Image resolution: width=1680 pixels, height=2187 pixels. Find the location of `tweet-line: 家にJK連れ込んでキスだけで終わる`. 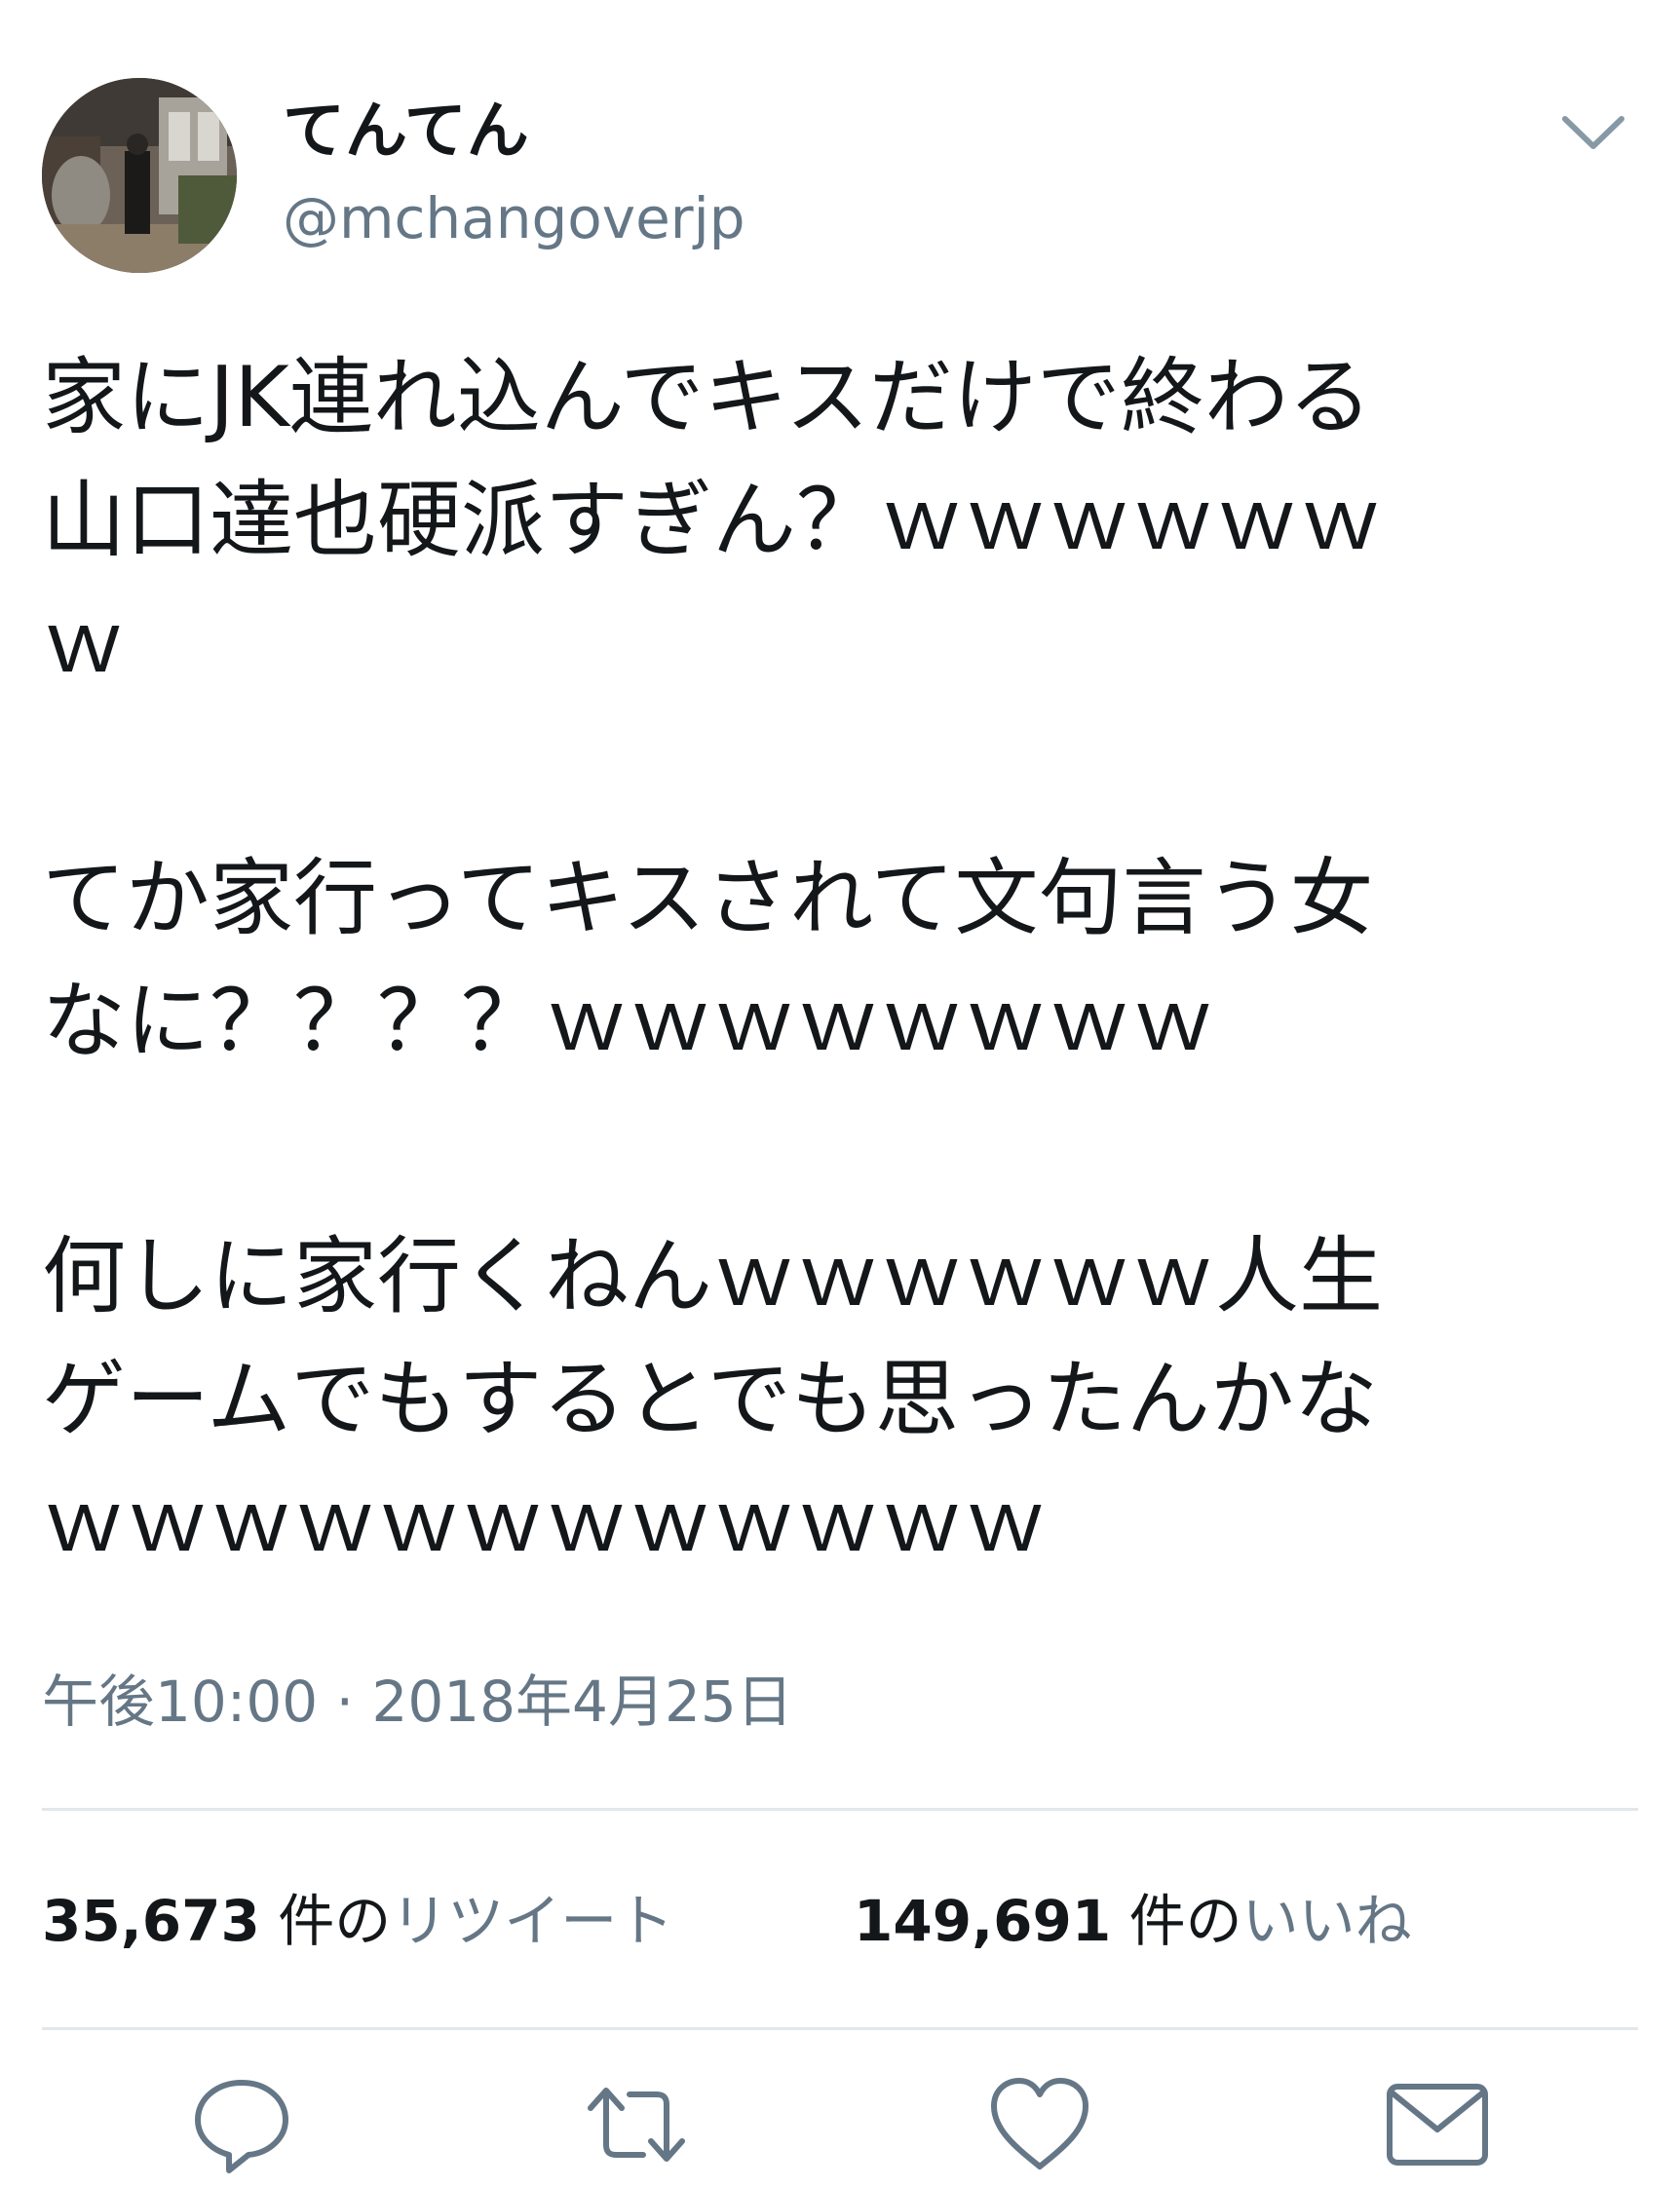

tweet-line: 家にJK連れ込んでキスだけで終わる is located at coordinates (707, 397).